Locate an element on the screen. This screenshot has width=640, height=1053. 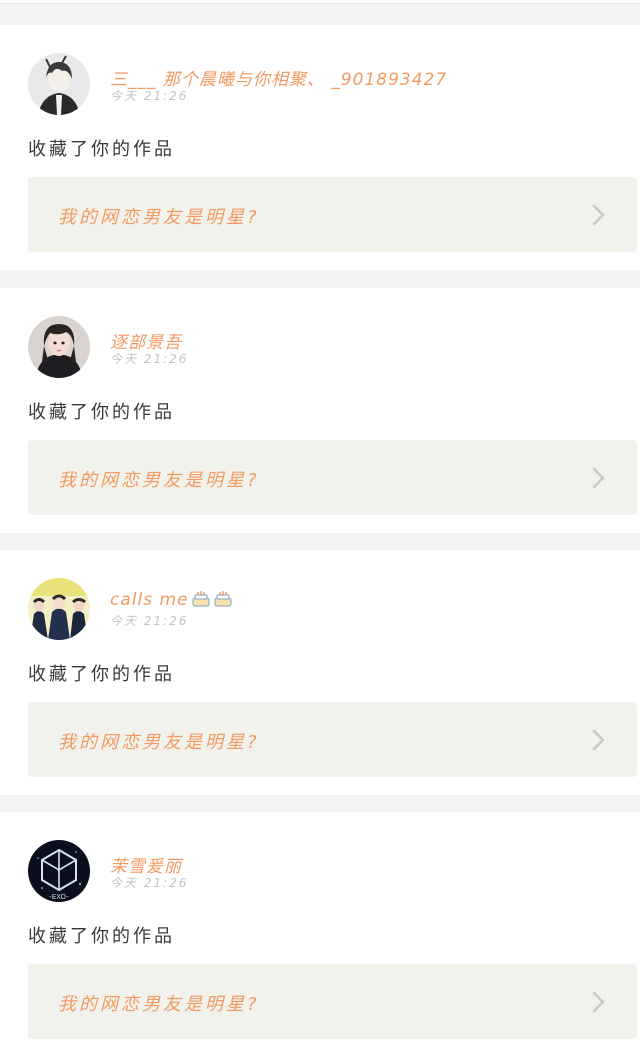
top-divider is located at coordinates (320, 2).